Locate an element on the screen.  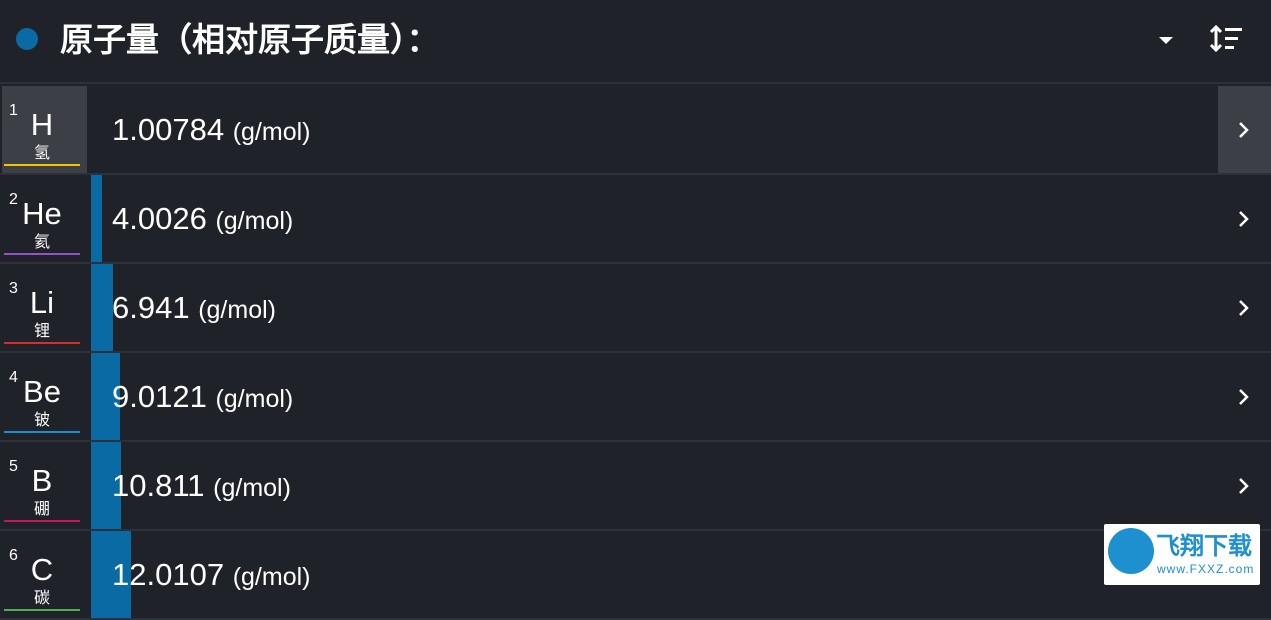
element-name: 氢 is located at coordinates (41, 152).